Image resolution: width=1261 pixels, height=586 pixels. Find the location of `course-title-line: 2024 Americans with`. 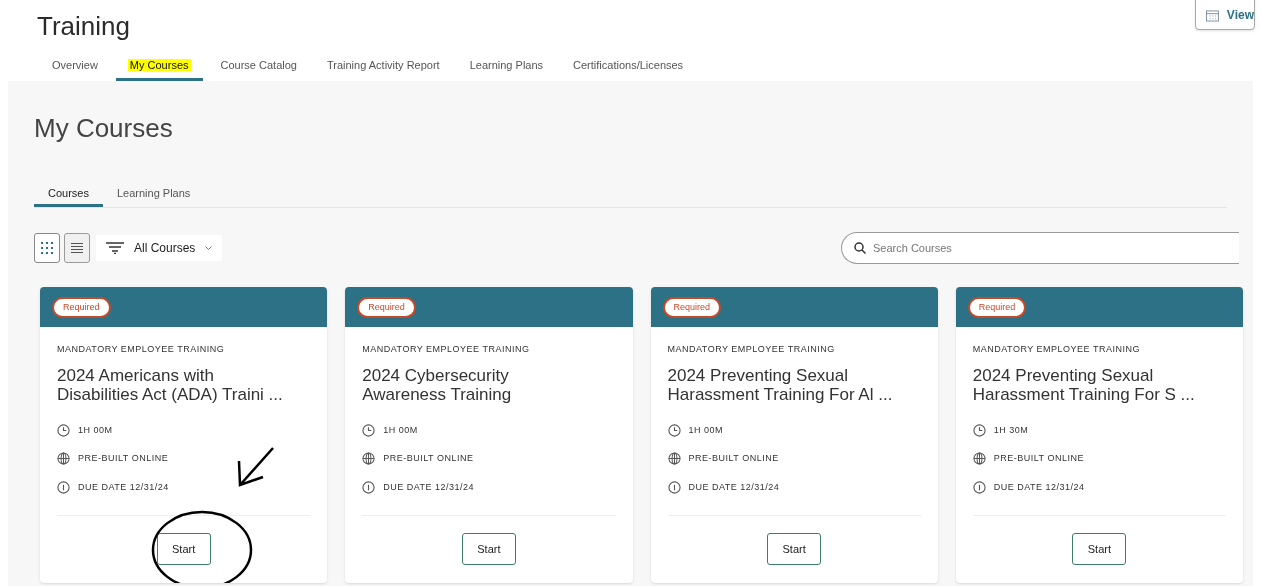

course-title-line: 2024 Americans with is located at coordinates (135, 375).